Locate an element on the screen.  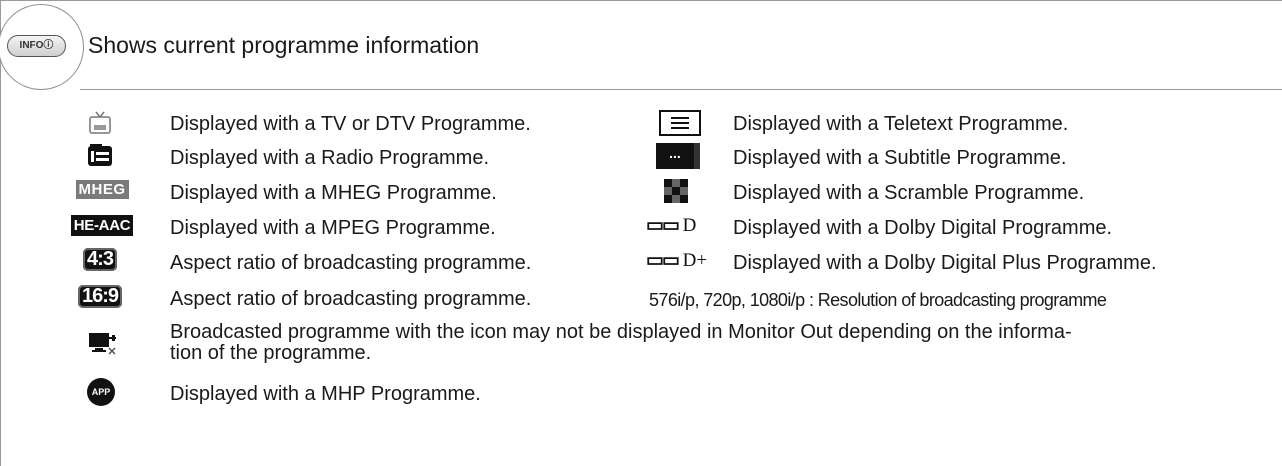
aspect-16-9-icon: 16:9 is located at coordinates (100, 296).